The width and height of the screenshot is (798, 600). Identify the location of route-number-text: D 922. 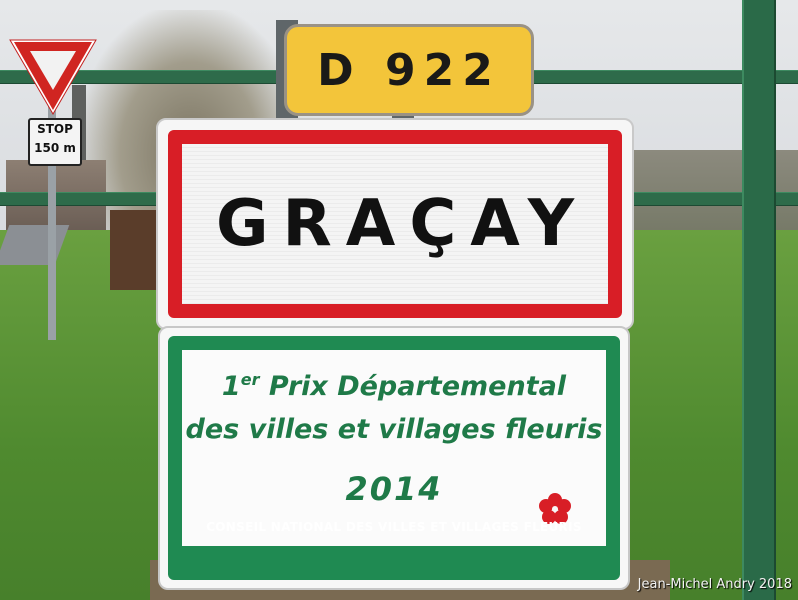
(409, 70).